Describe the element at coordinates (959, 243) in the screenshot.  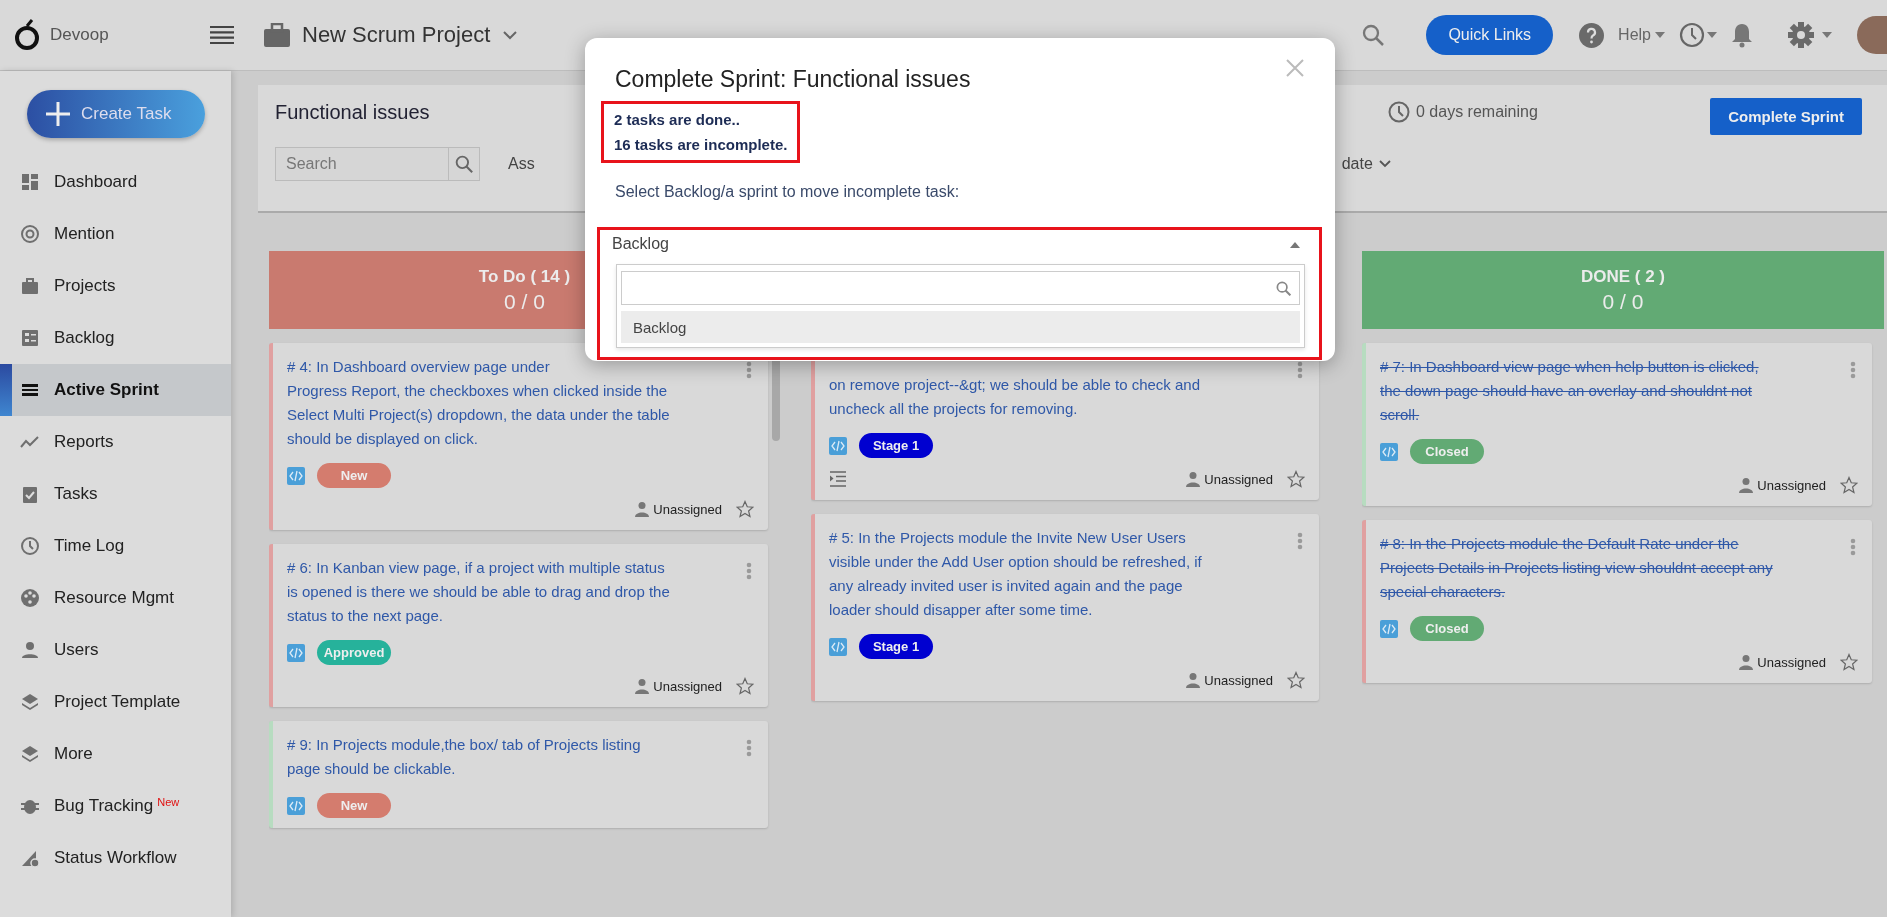
I see `sprint-select: Backlog` at that location.